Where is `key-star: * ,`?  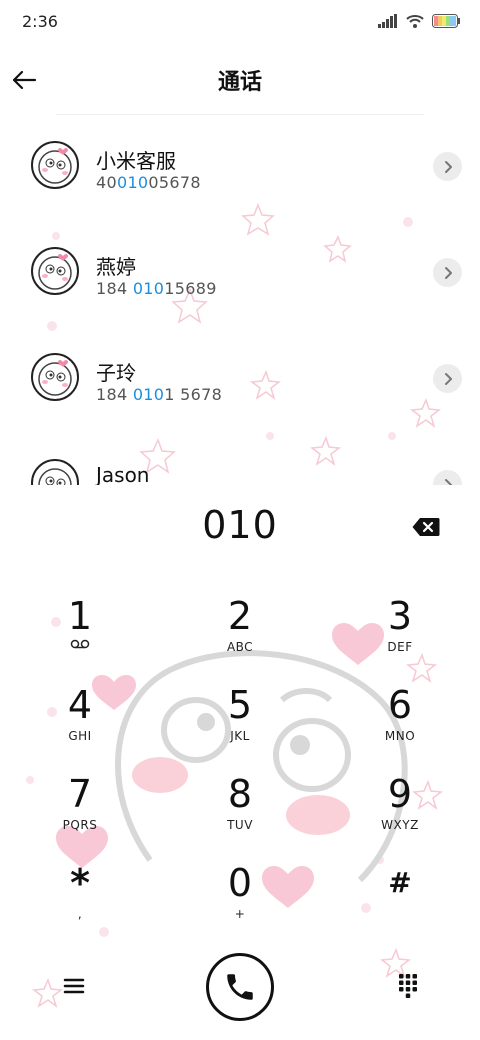 key-star: * , is located at coordinates (80, 902).